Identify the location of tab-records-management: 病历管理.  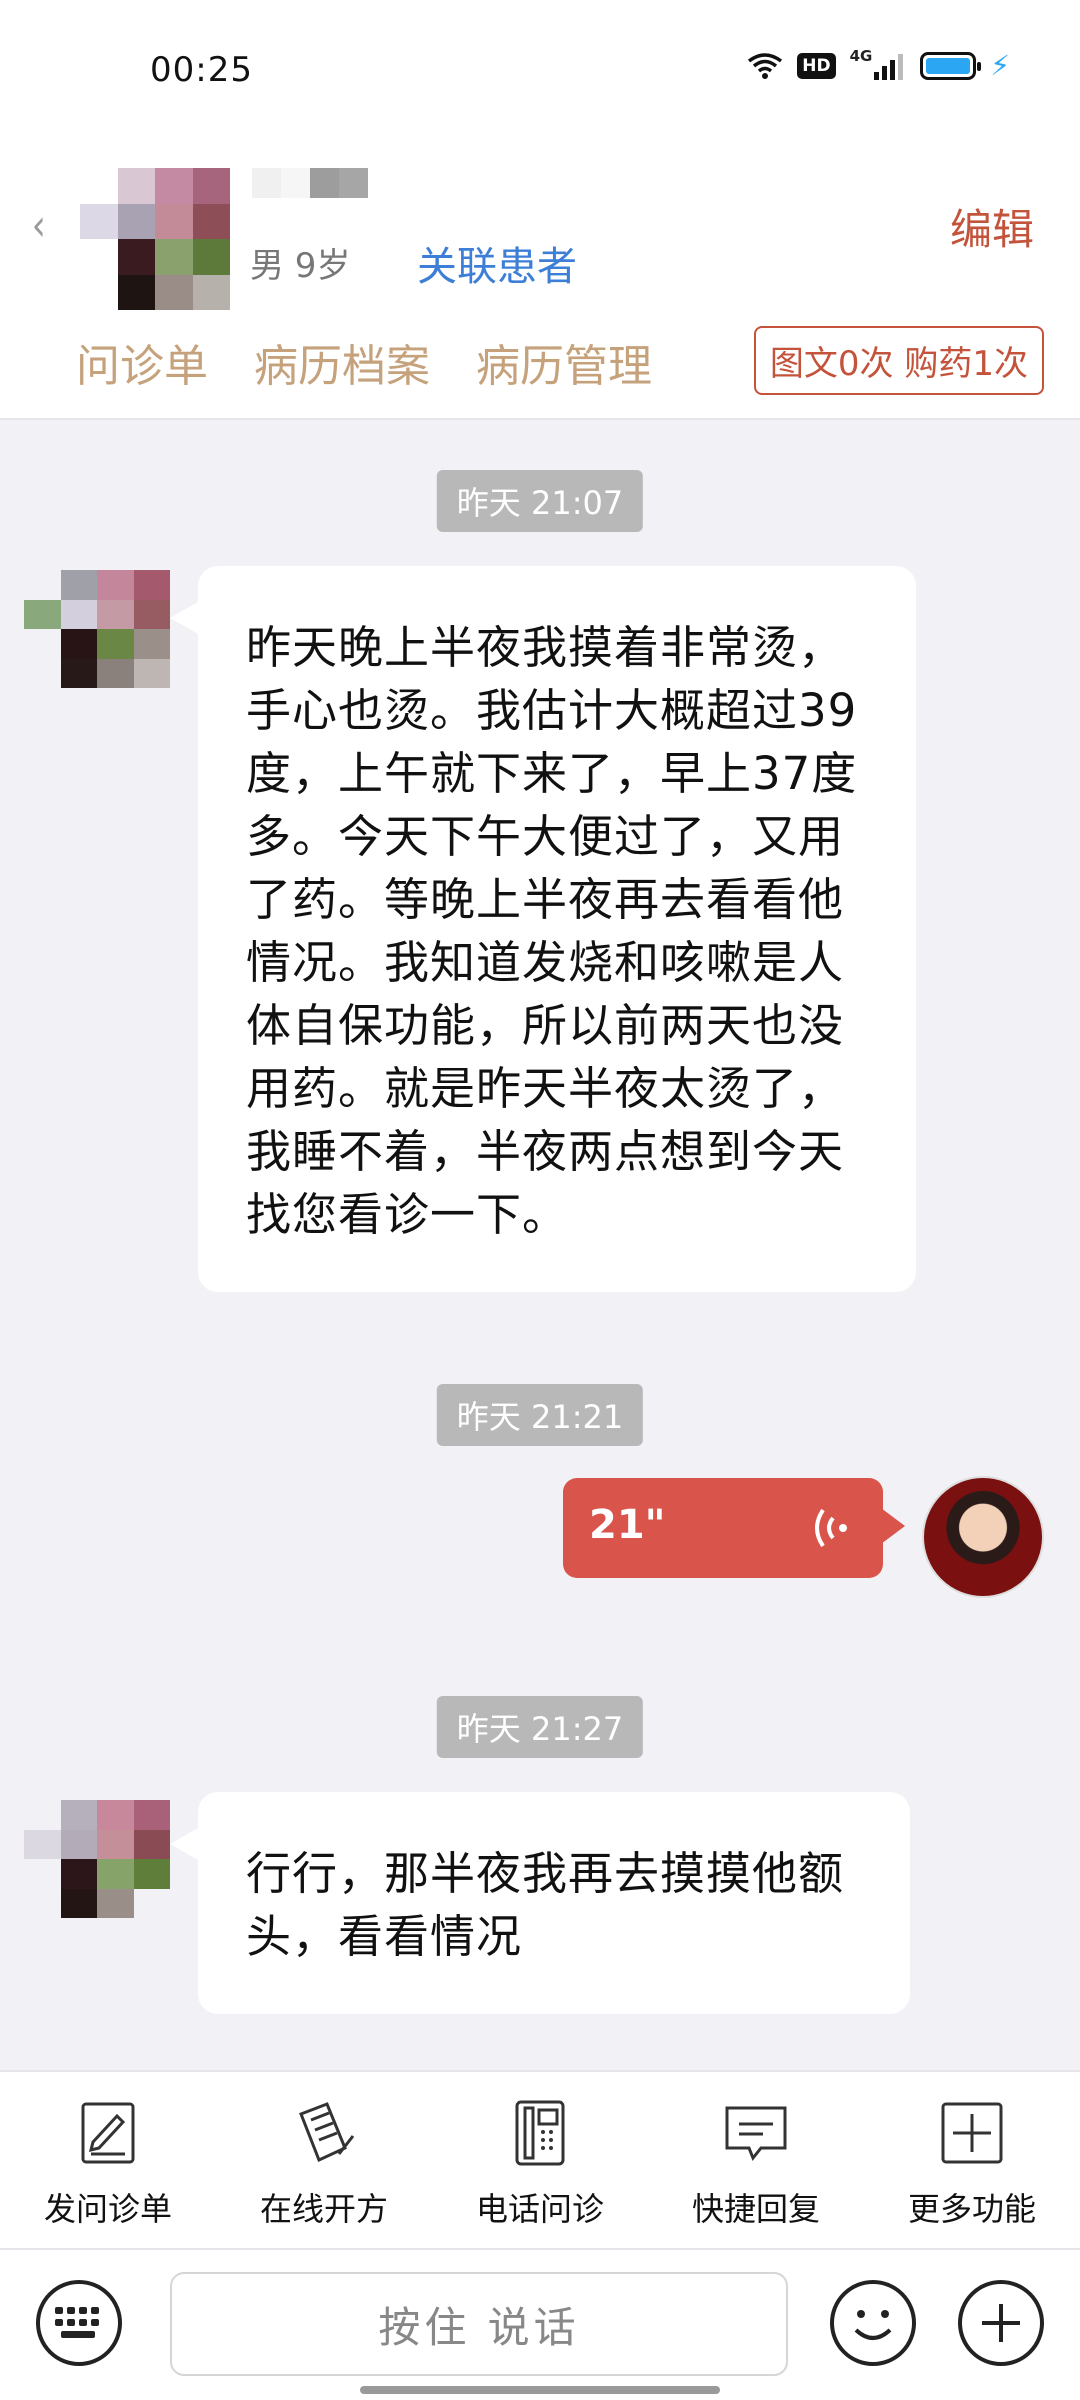
(564, 362).